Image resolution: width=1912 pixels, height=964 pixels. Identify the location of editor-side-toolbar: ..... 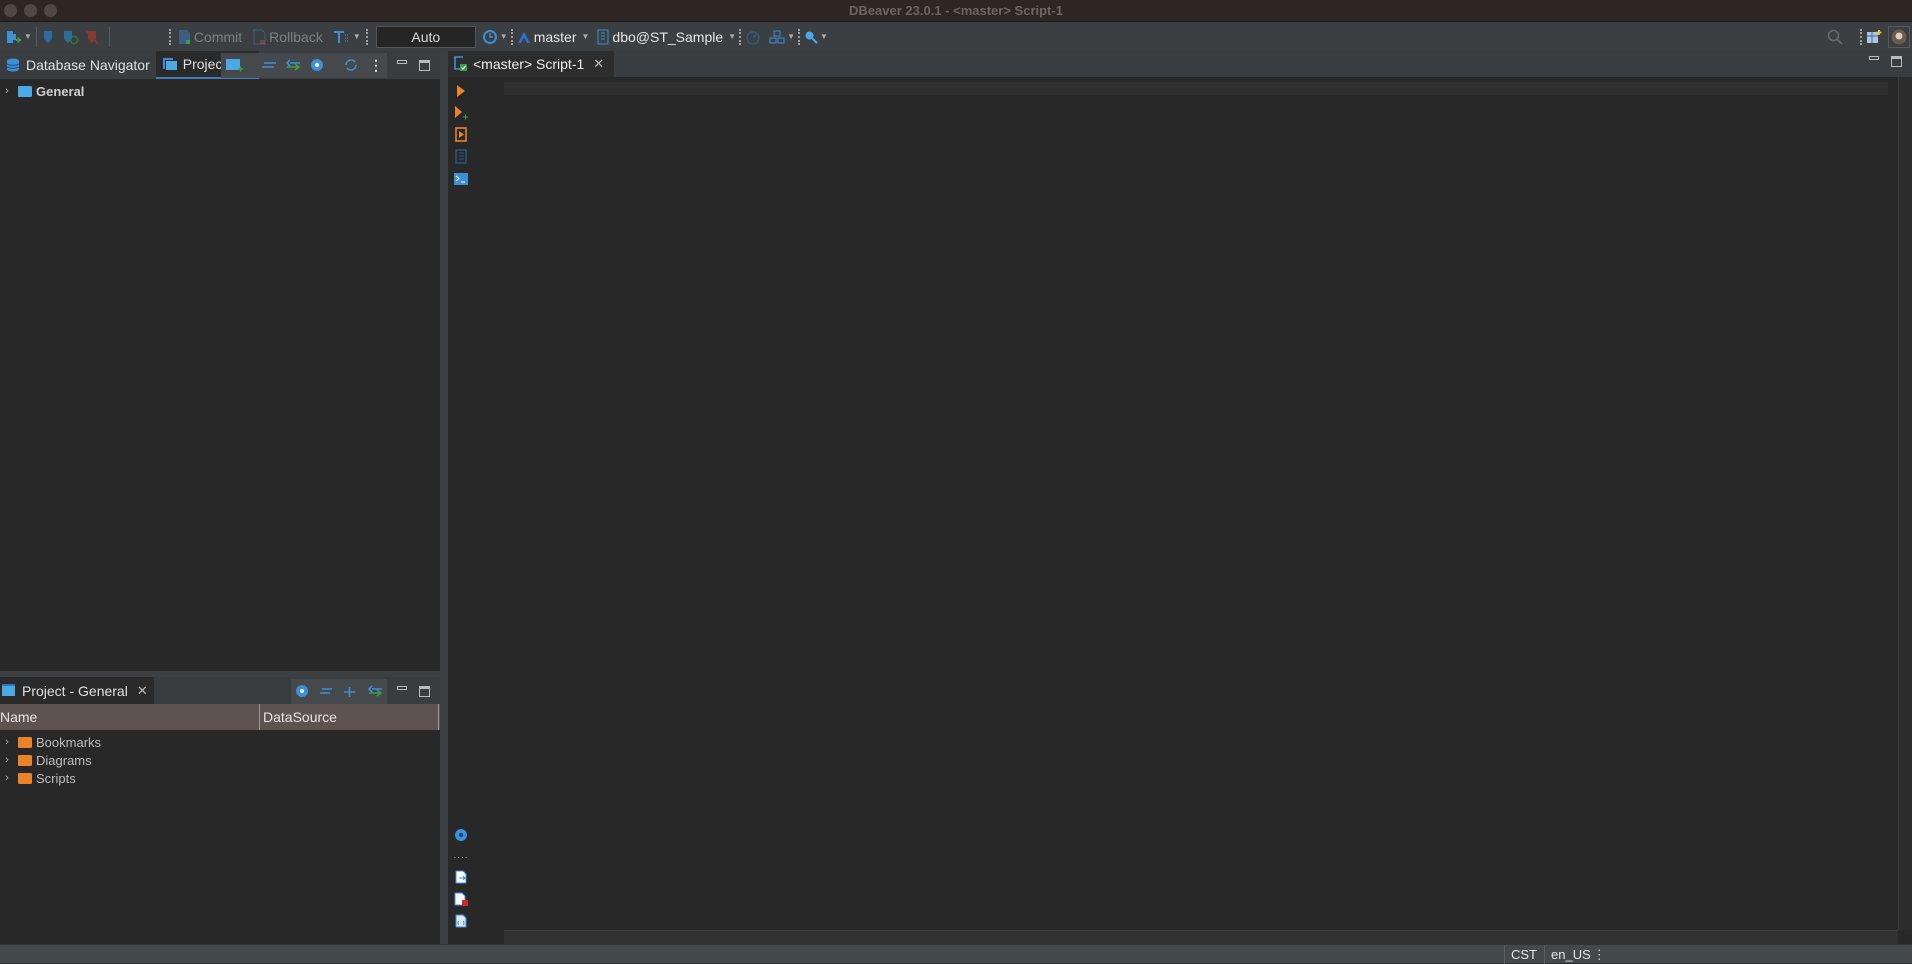
(473, 510).